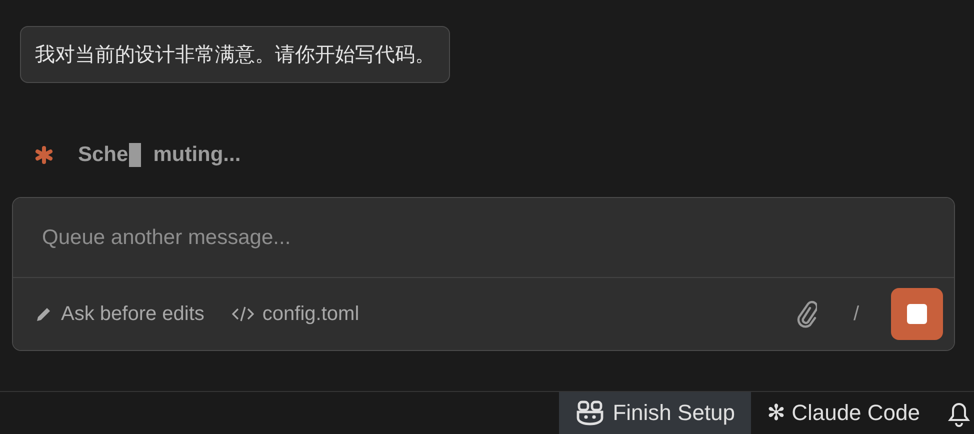  What do you see at coordinates (235, 54) in the screenshot?
I see `user-message: 我对当前的设计非常满意。请你开始写代码。` at bounding box center [235, 54].